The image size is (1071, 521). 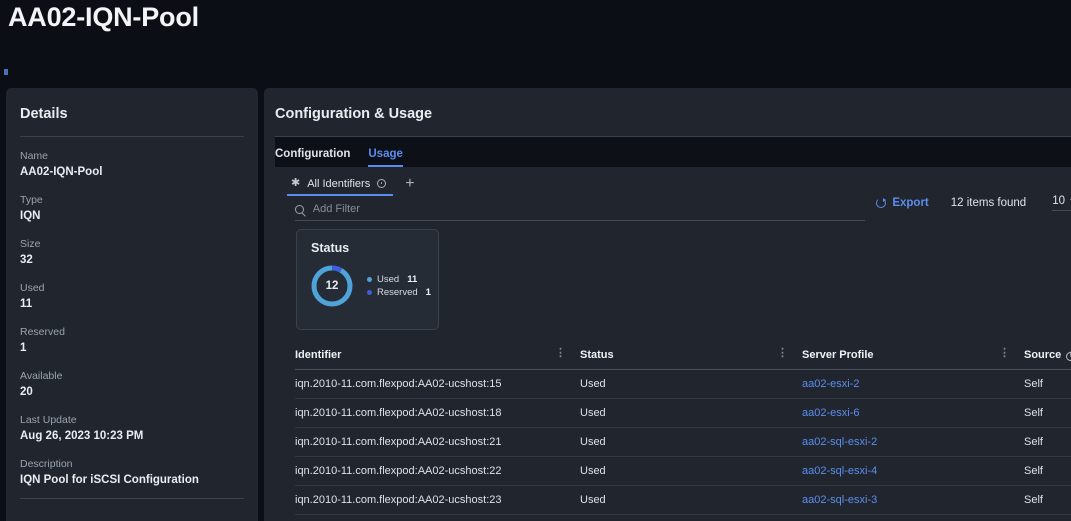 What do you see at coordinates (437, 384) in the screenshot?
I see `cell-identifier: iqn.2010-11.com.flexpod:AA02-ucshost:15` at bounding box center [437, 384].